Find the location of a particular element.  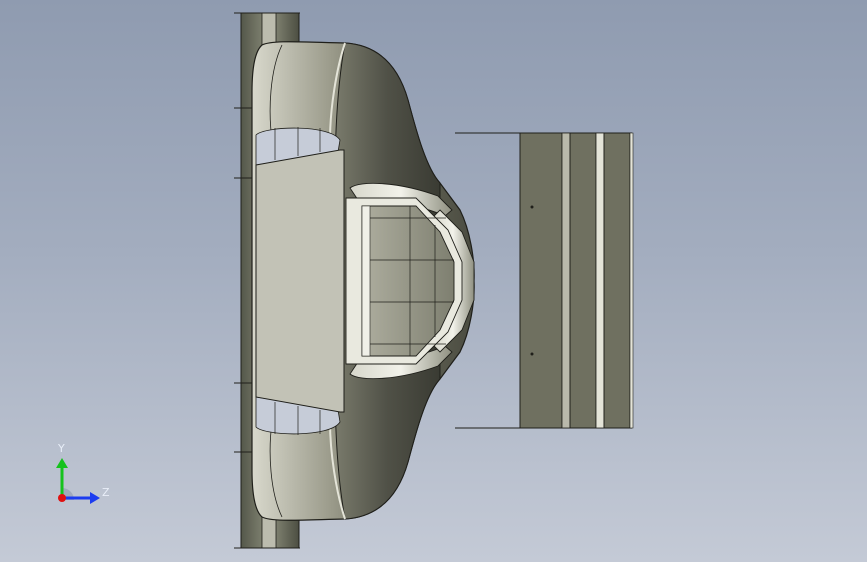

z-axis-arrow is located at coordinates (95, 498).